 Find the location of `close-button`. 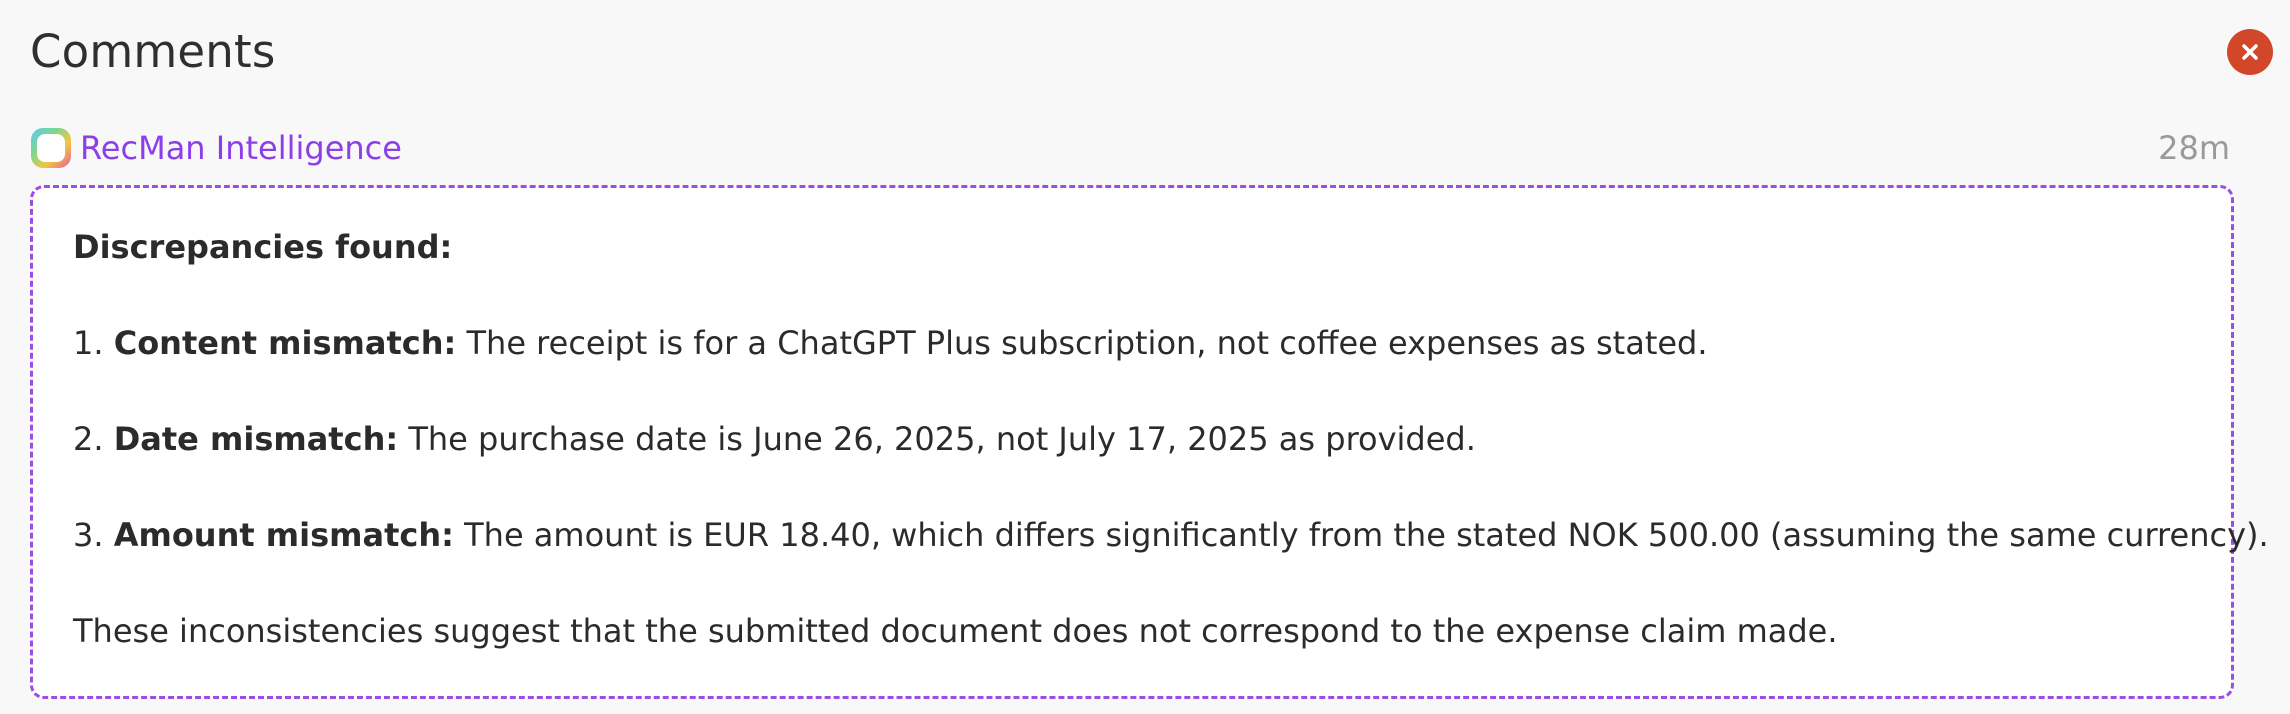

close-button is located at coordinates (2250, 52).